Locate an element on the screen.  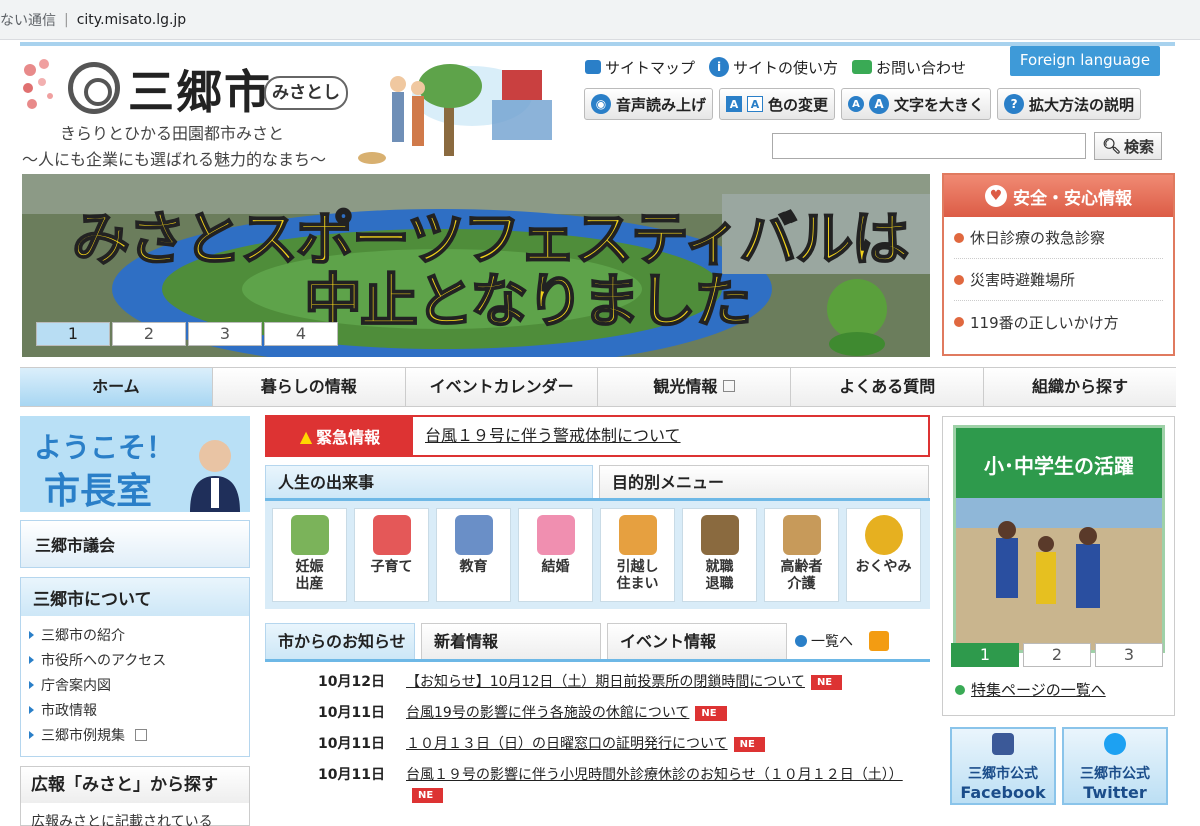
life-item-marriage: 結婚 is located at coordinates (555, 555).